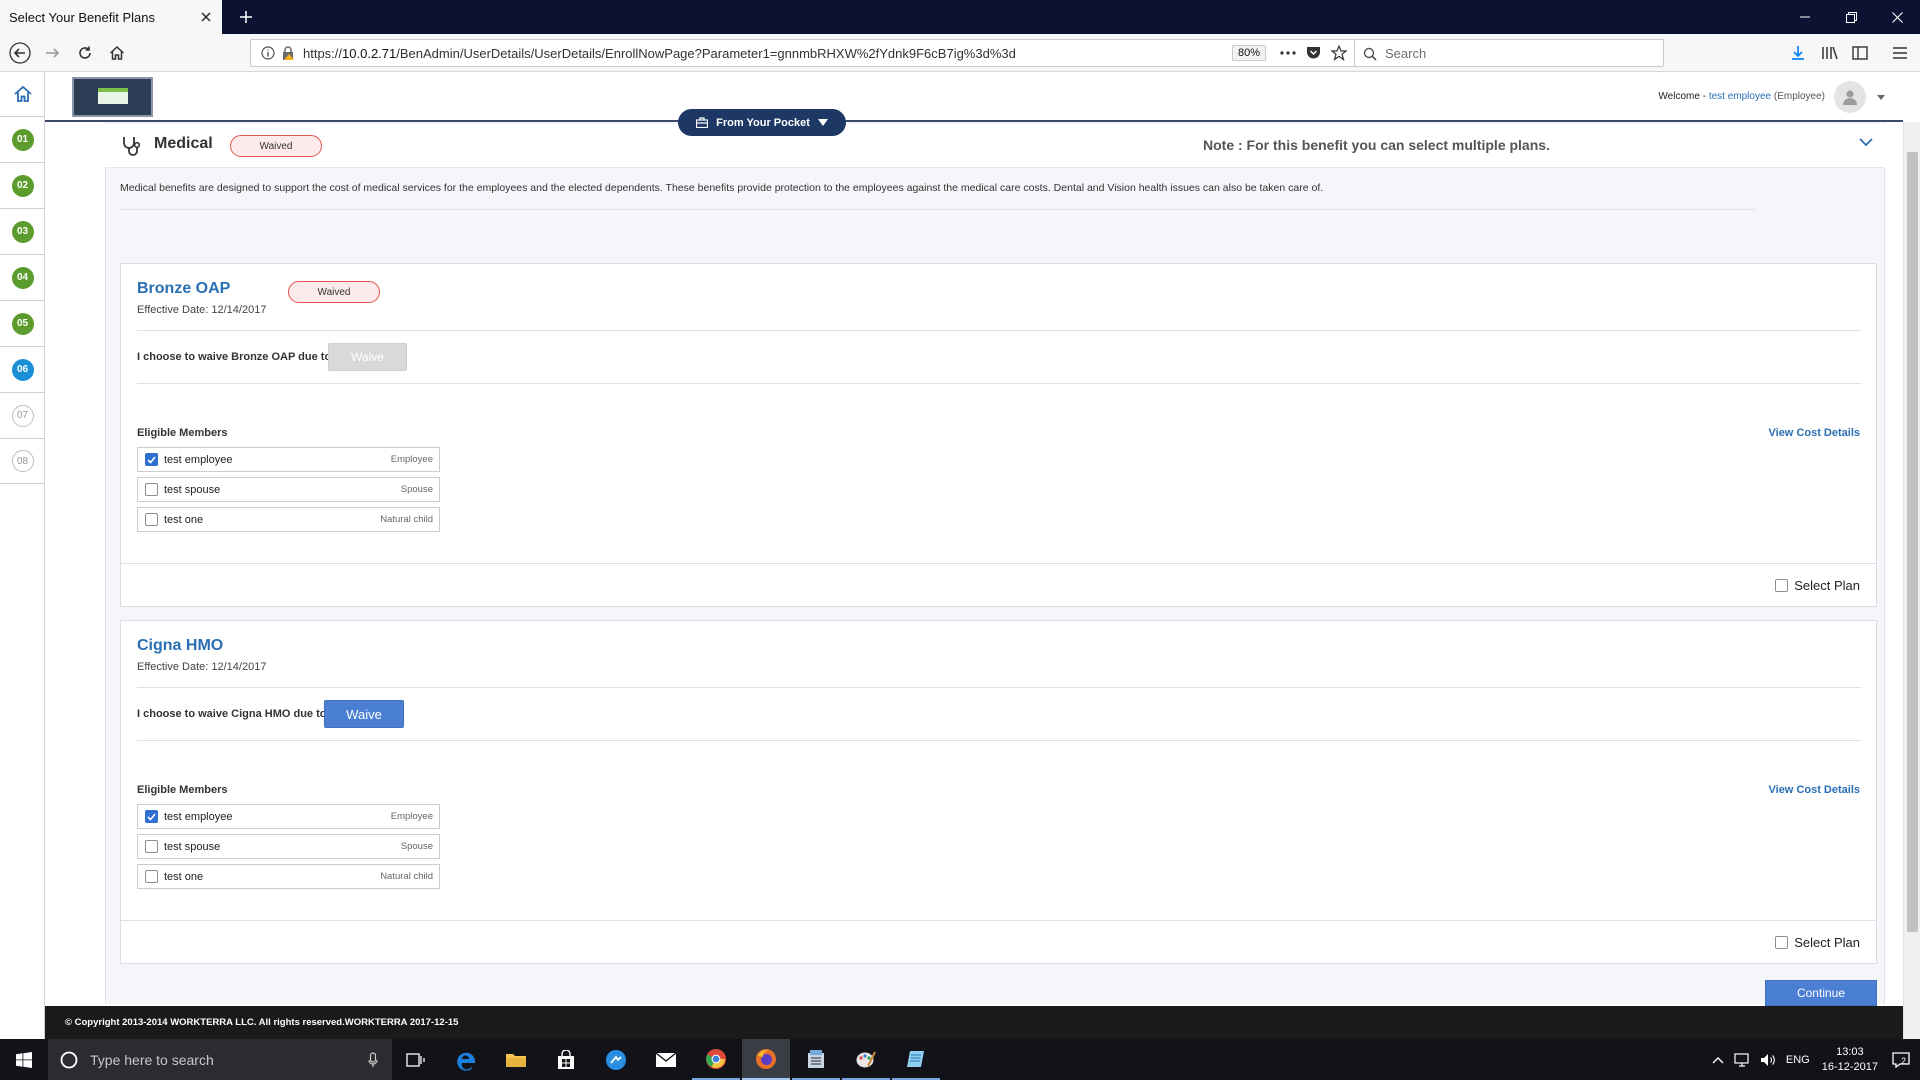  What do you see at coordinates (1897, 17) in the screenshot?
I see `close-window-icon` at bounding box center [1897, 17].